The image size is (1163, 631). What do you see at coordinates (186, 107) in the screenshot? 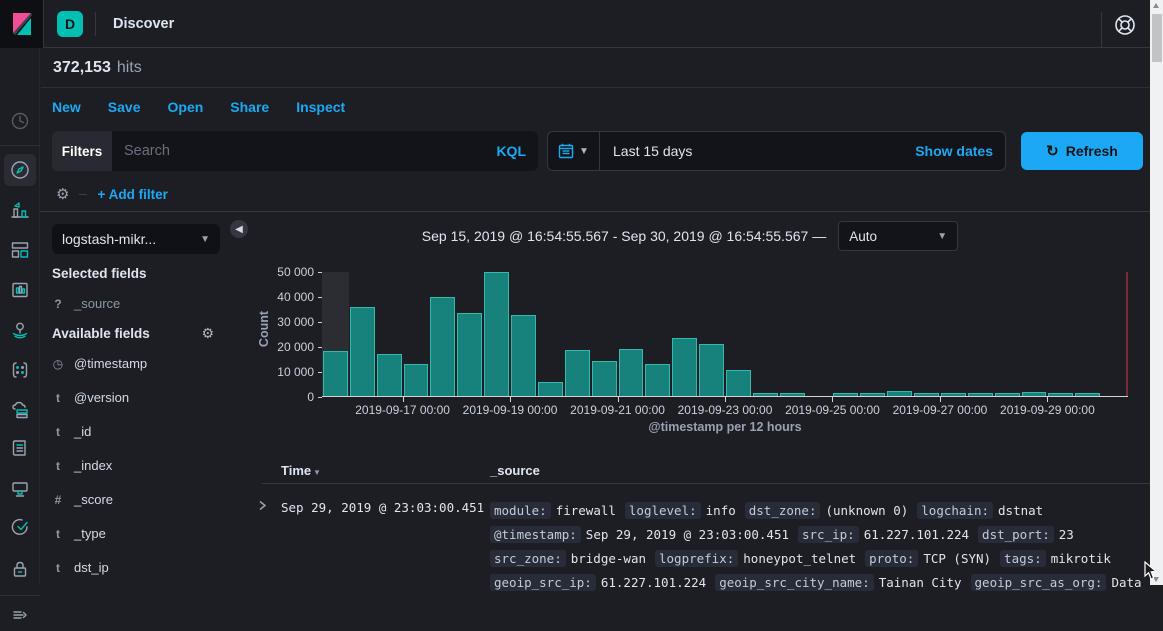
I see `open-button: Open` at bounding box center [186, 107].